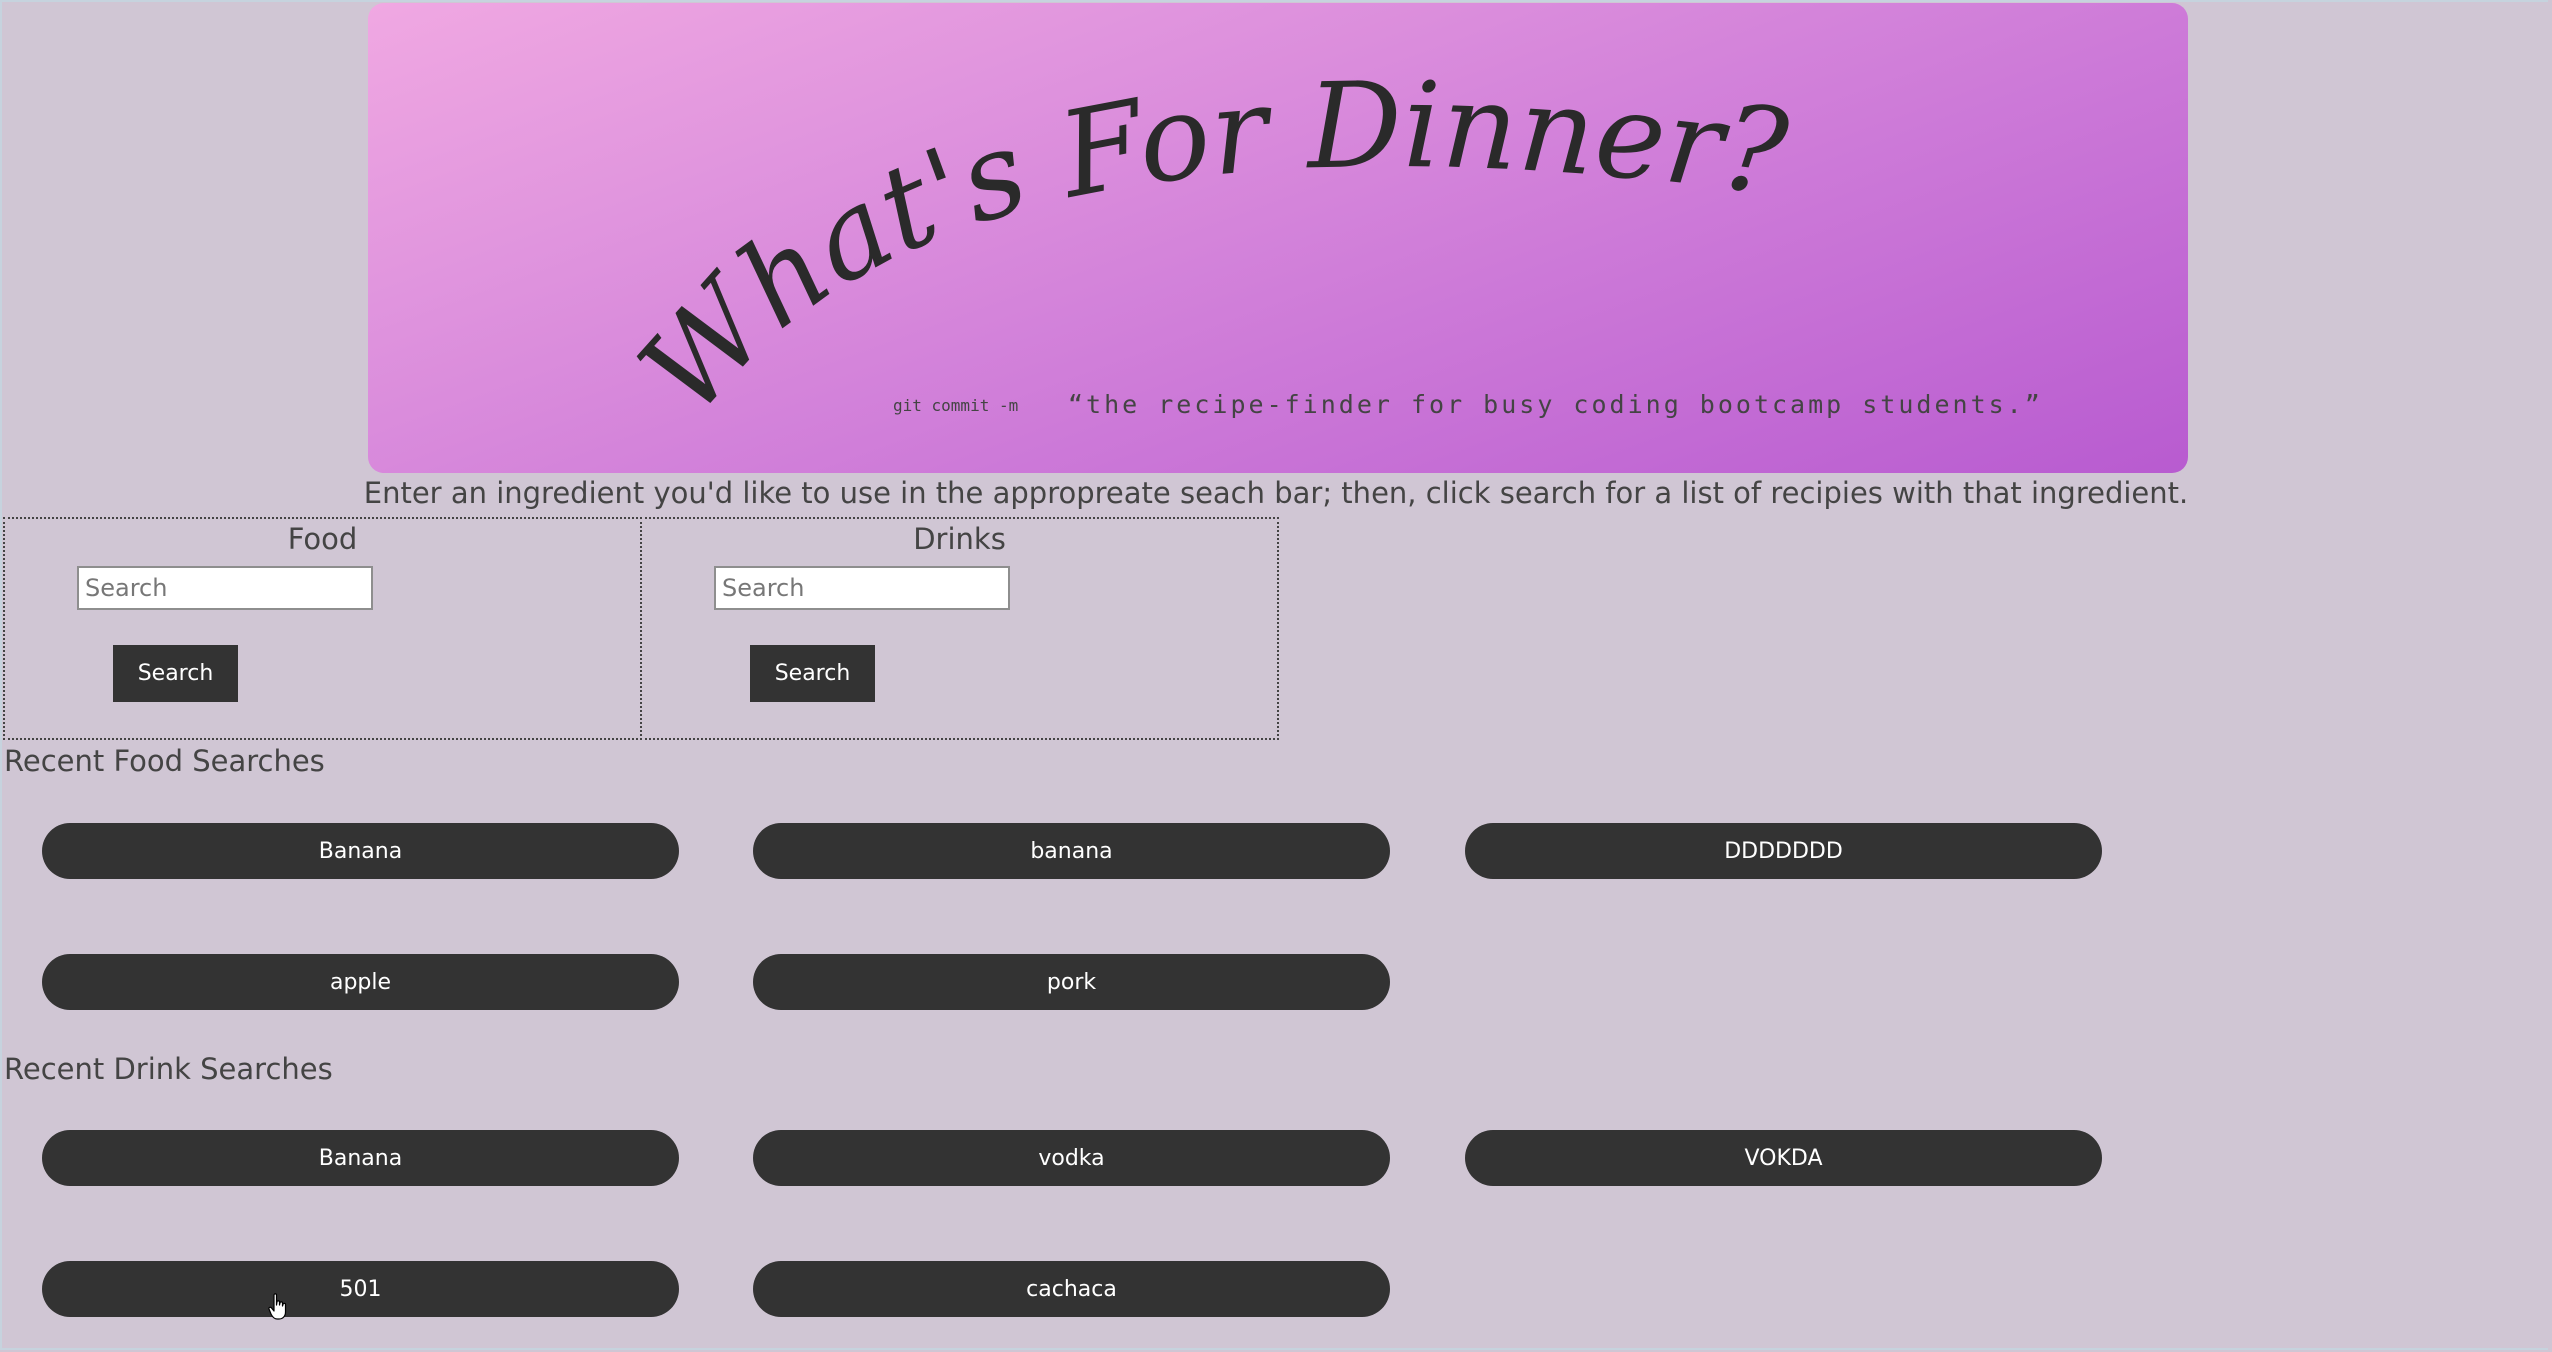 This screenshot has width=2552, height=1352. Describe the element at coordinates (322, 628) in the screenshot. I see `food-search-panel: Food Search` at that location.